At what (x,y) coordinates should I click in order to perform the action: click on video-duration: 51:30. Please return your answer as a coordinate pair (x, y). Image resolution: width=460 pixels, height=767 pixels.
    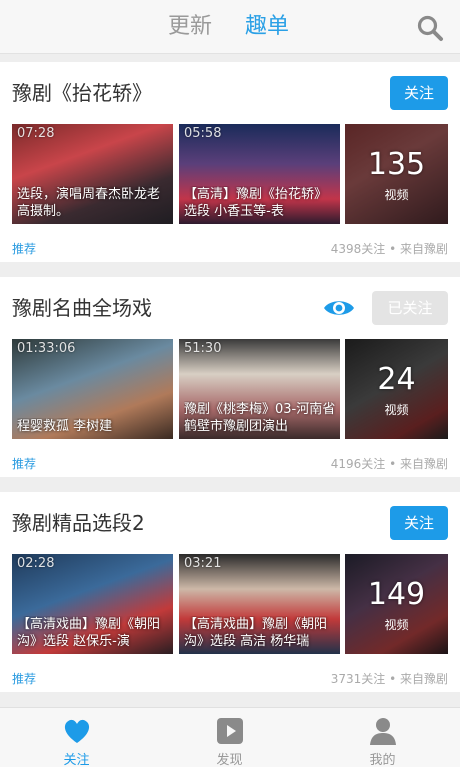
    Looking at the image, I should click on (203, 348).